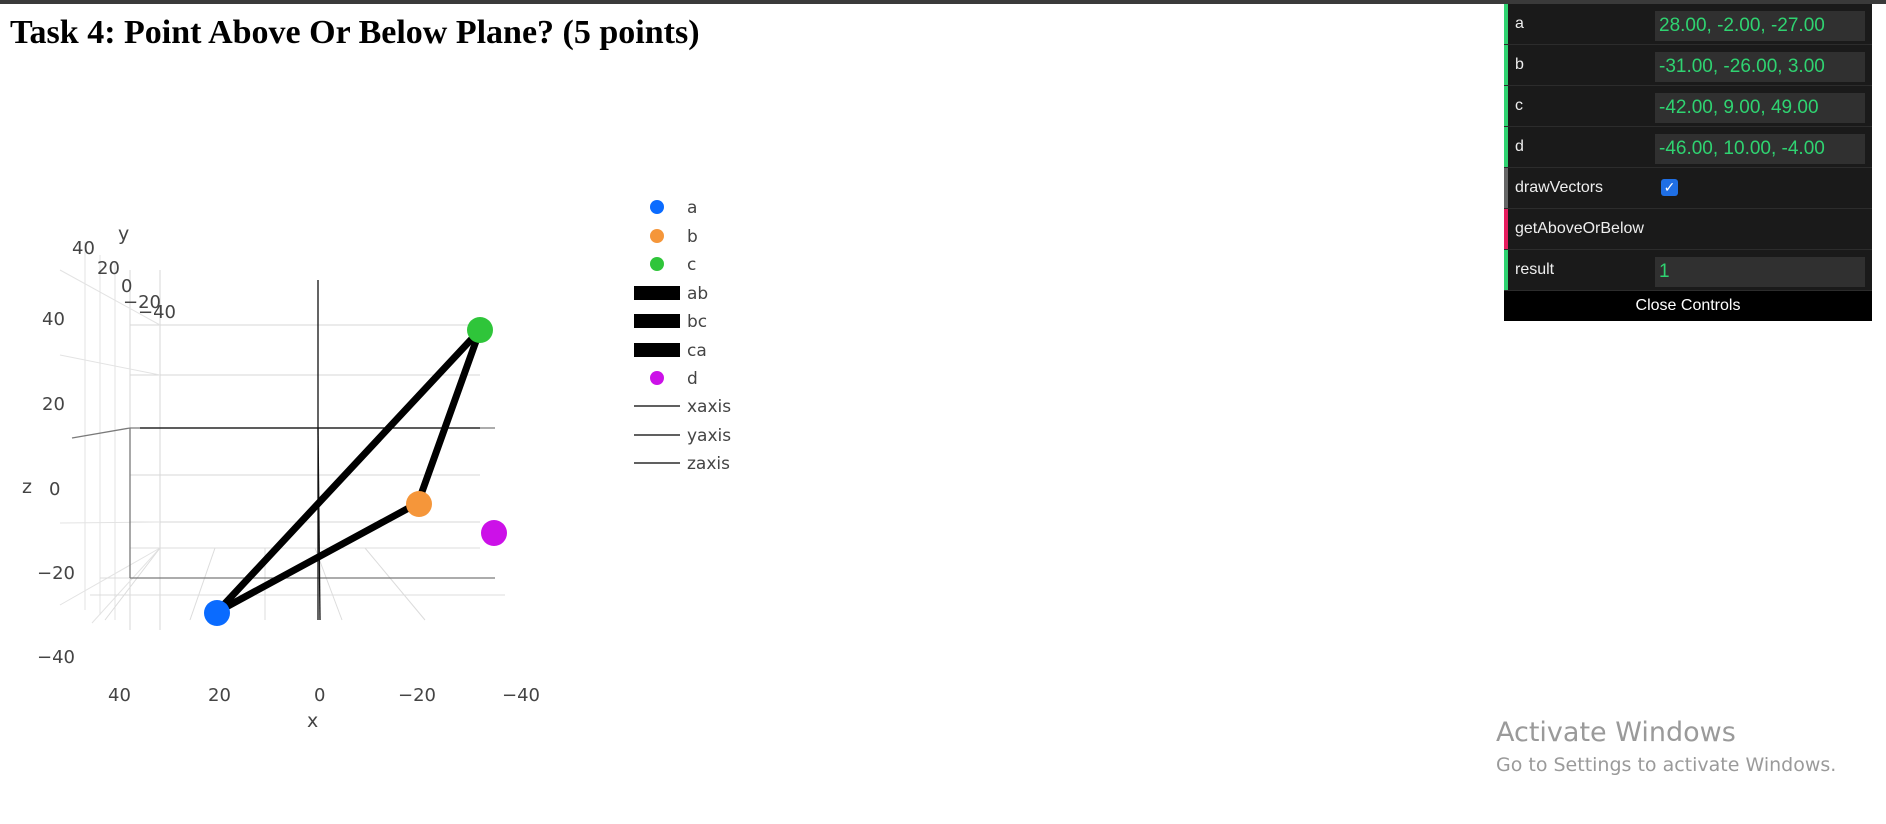 The height and width of the screenshot is (824, 1886). I want to click on legend-item-yaxis: yaxis, so click(682, 436).